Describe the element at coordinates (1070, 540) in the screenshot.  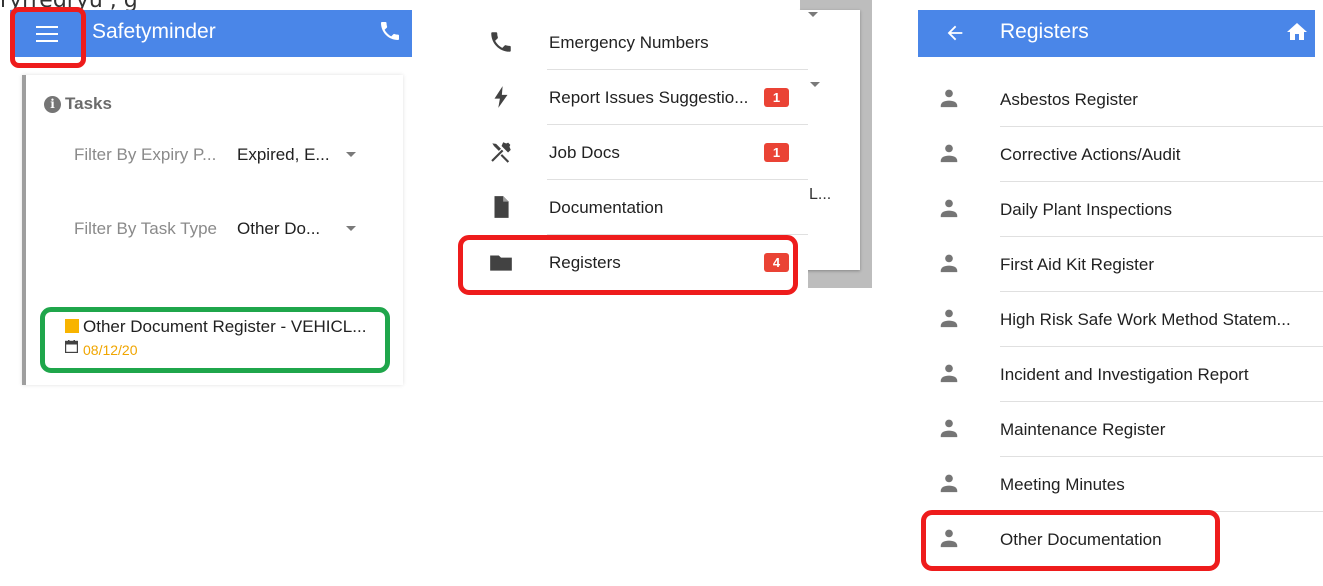
I see `other-documentation-highlight` at that location.